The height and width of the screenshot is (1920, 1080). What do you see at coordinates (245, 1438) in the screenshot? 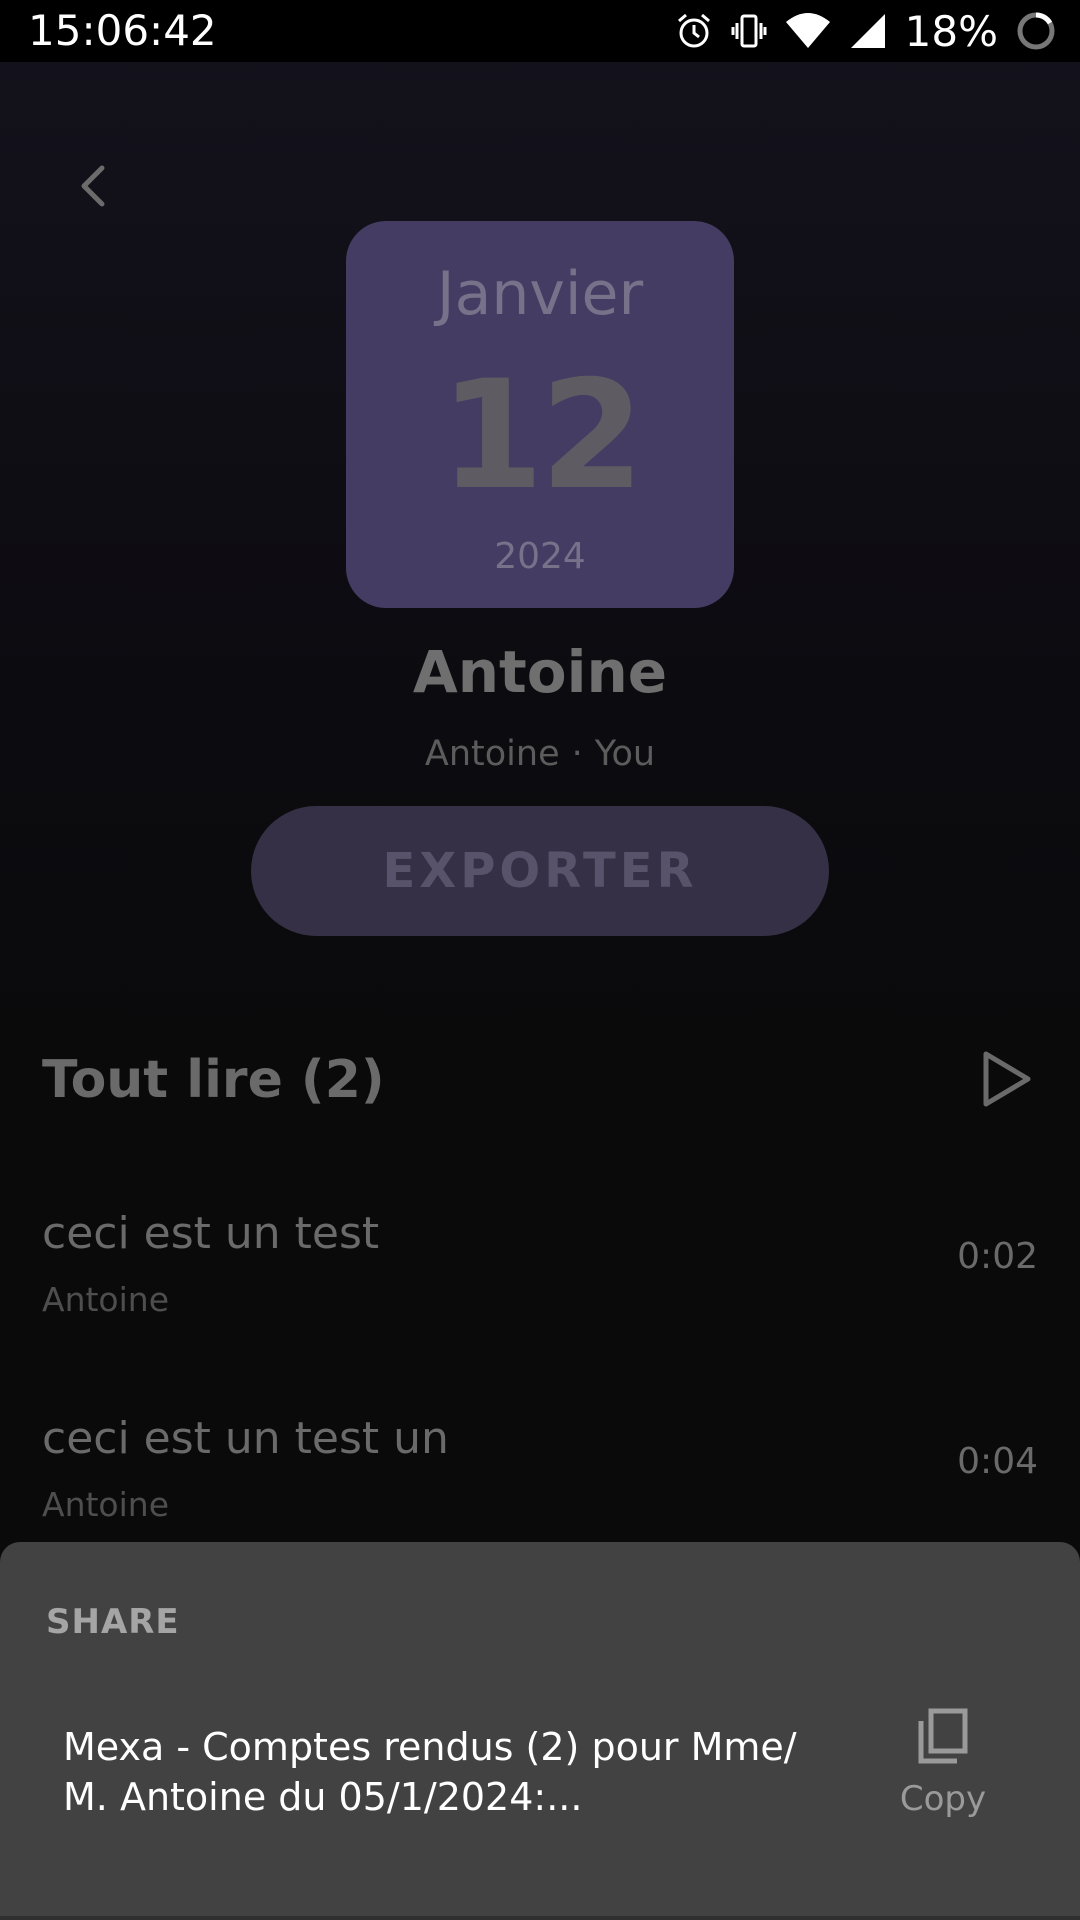
I see `track-title: ceci est un test un` at bounding box center [245, 1438].